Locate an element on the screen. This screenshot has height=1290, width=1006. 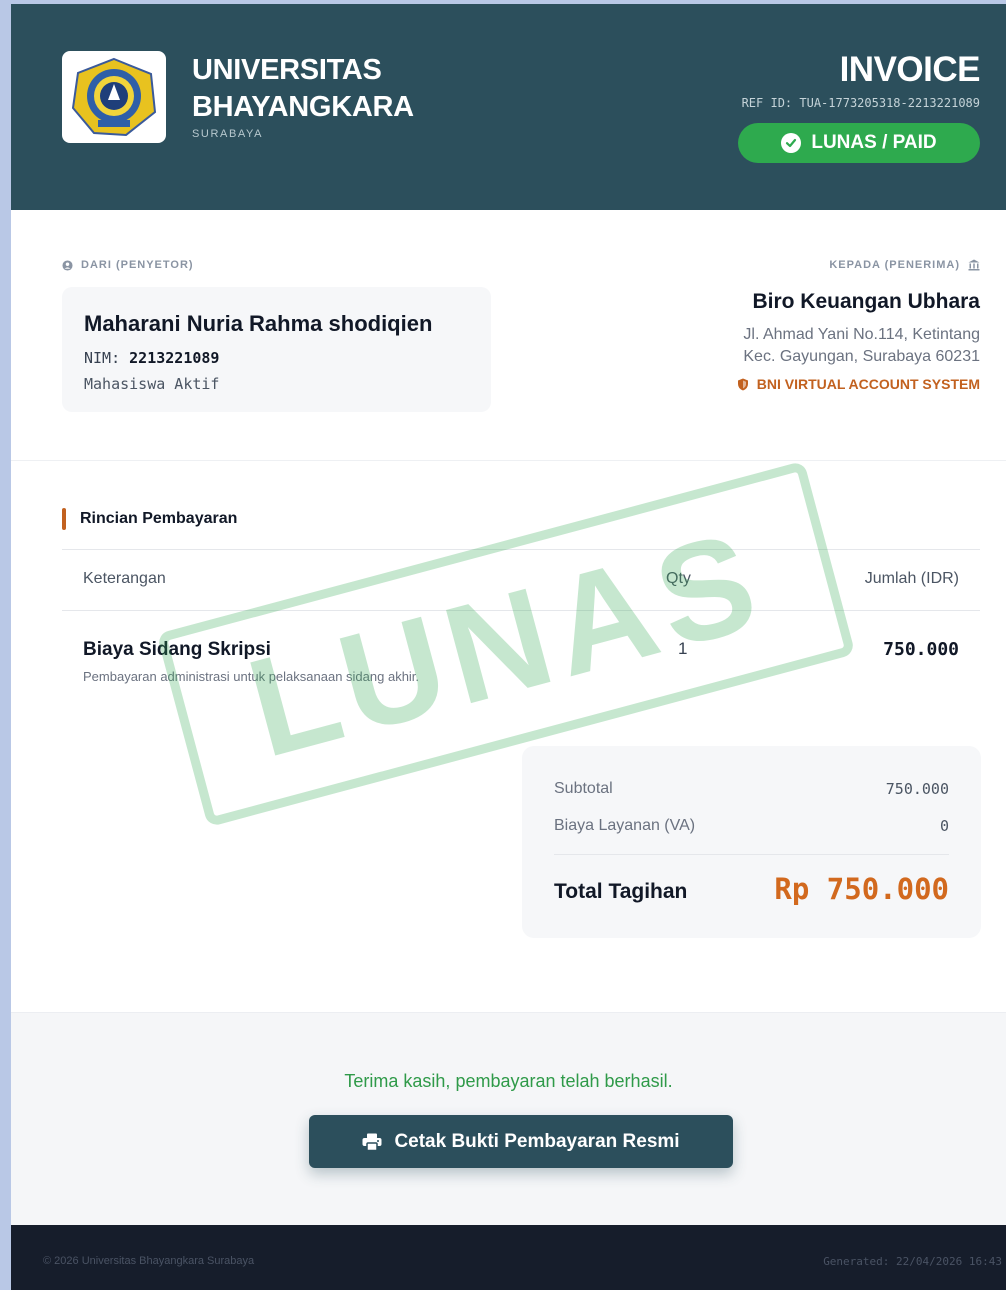
from-label: DARI (PENYETOR) is located at coordinates (128, 265).